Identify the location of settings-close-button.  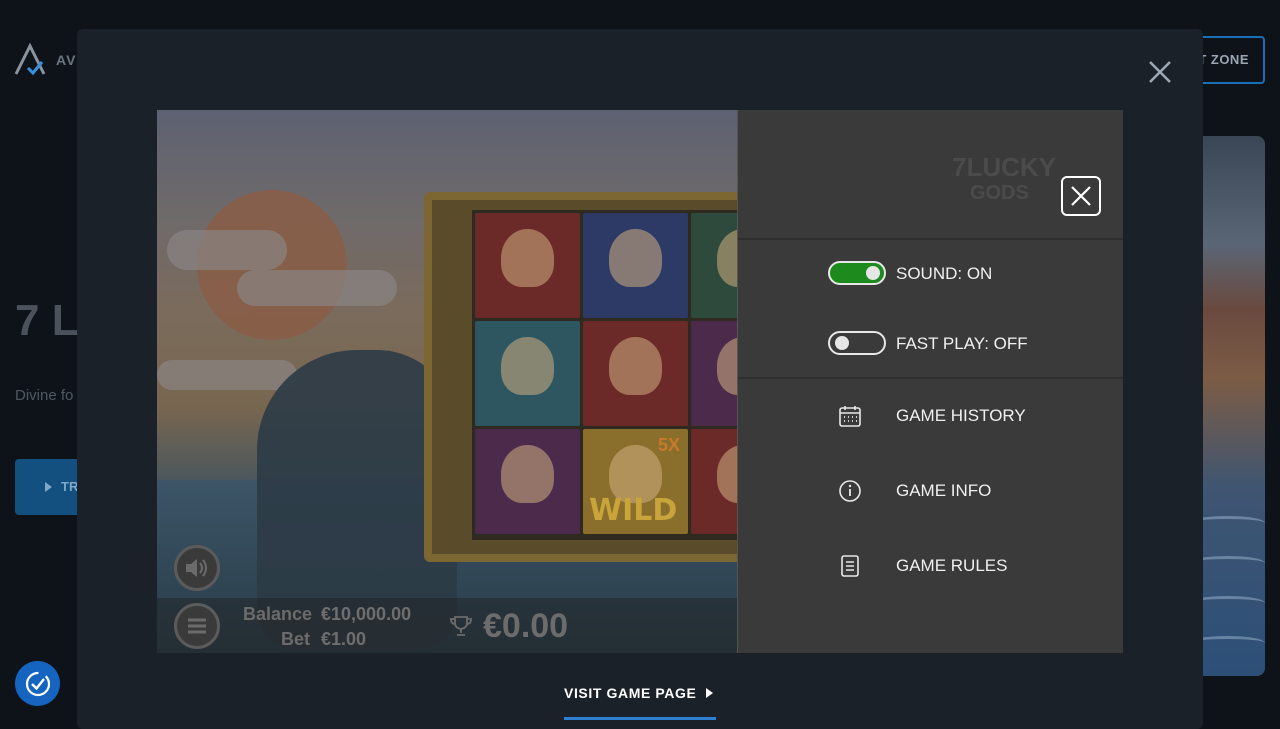
(1081, 196).